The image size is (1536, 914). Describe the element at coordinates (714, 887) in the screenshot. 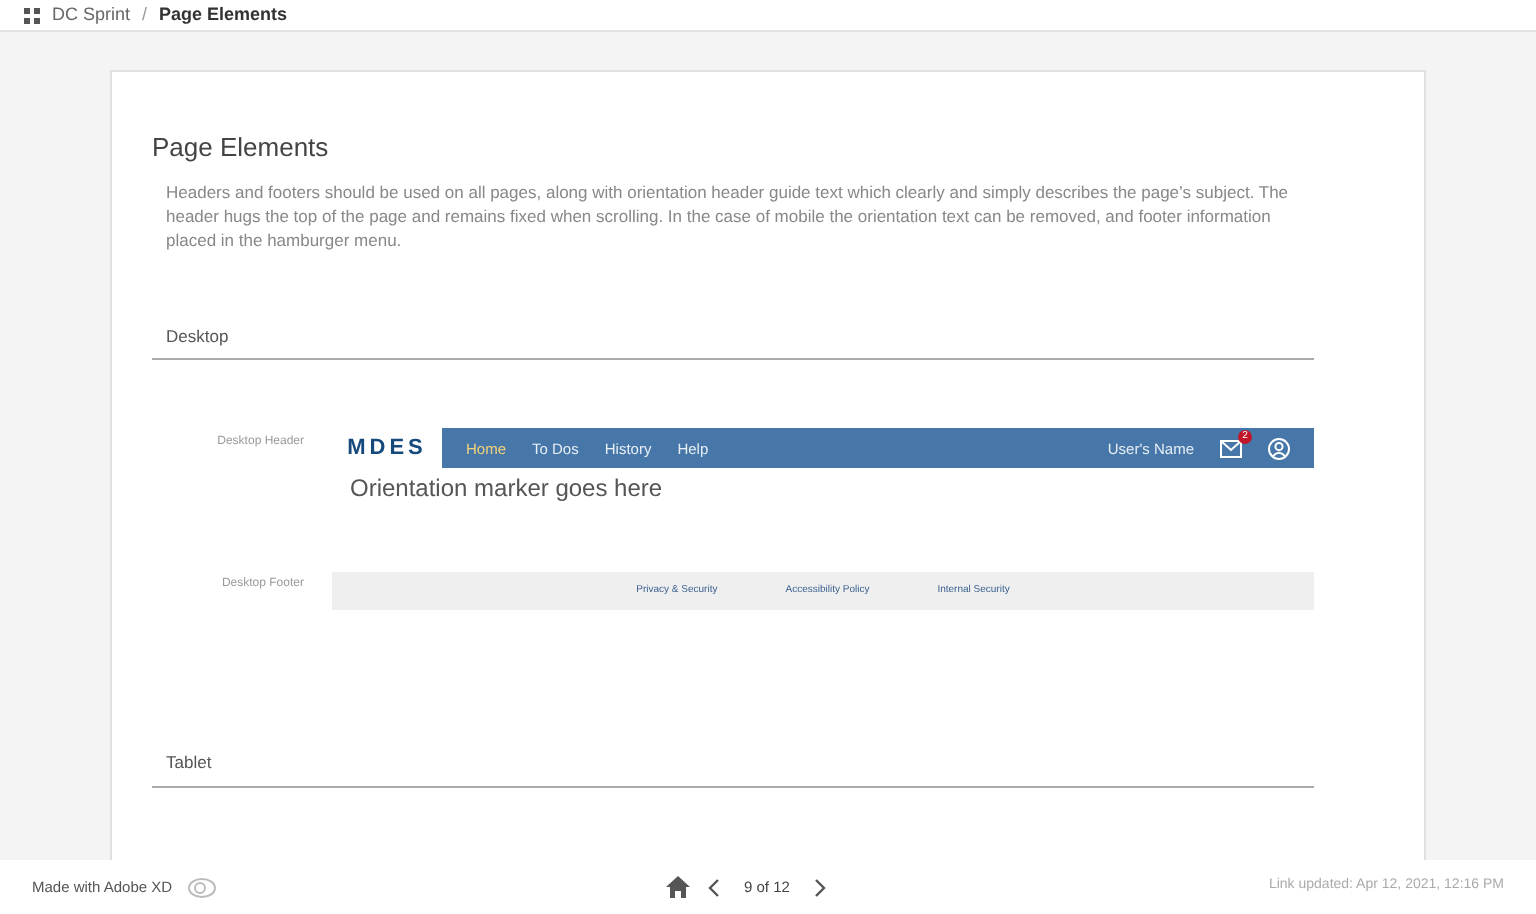

I see `previous-icon` at that location.